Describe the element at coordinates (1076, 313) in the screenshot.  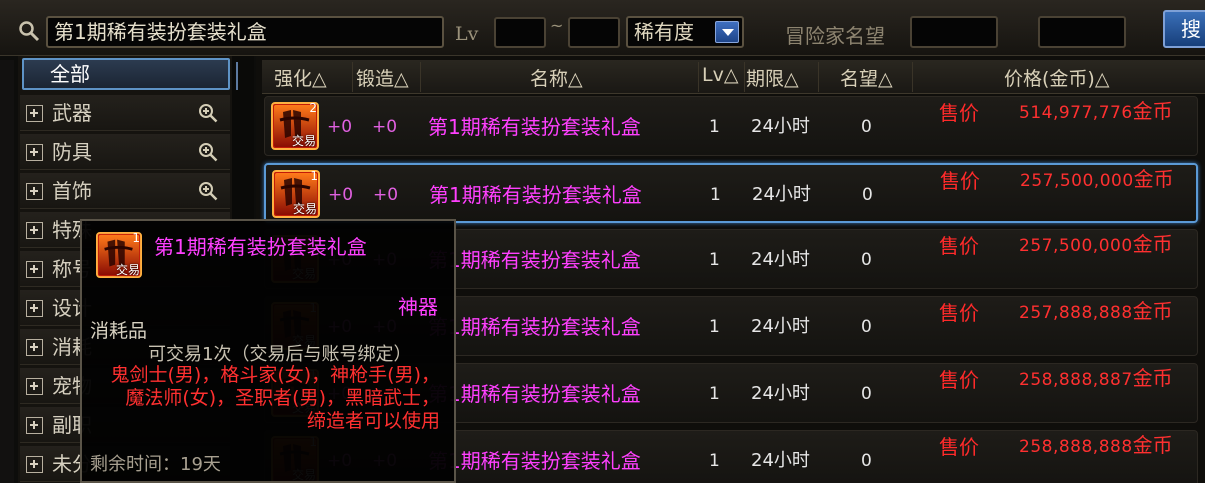
I see `price-amount: 257,888,888` at that location.